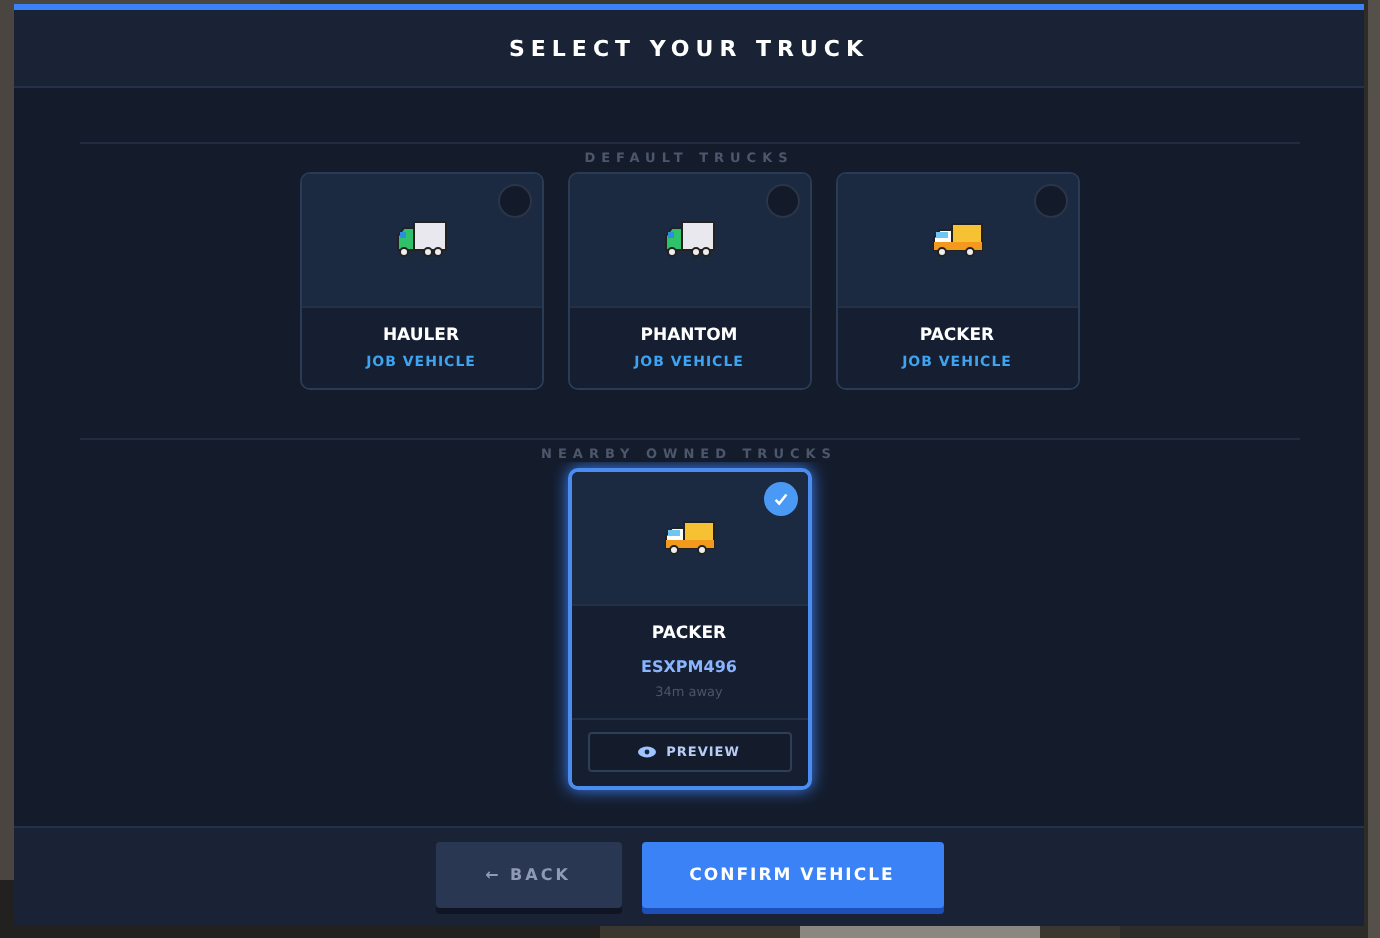  What do you see at coordinates (647, 752) in the screenshot?
I see `eye-icon` at bounding box center [647, 752].